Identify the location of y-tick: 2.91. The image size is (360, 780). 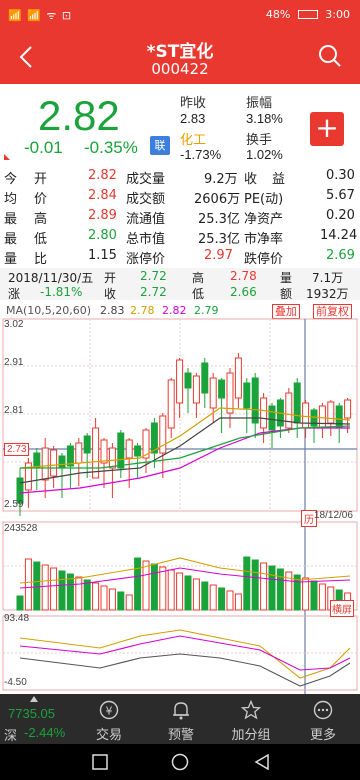
(14, 362).